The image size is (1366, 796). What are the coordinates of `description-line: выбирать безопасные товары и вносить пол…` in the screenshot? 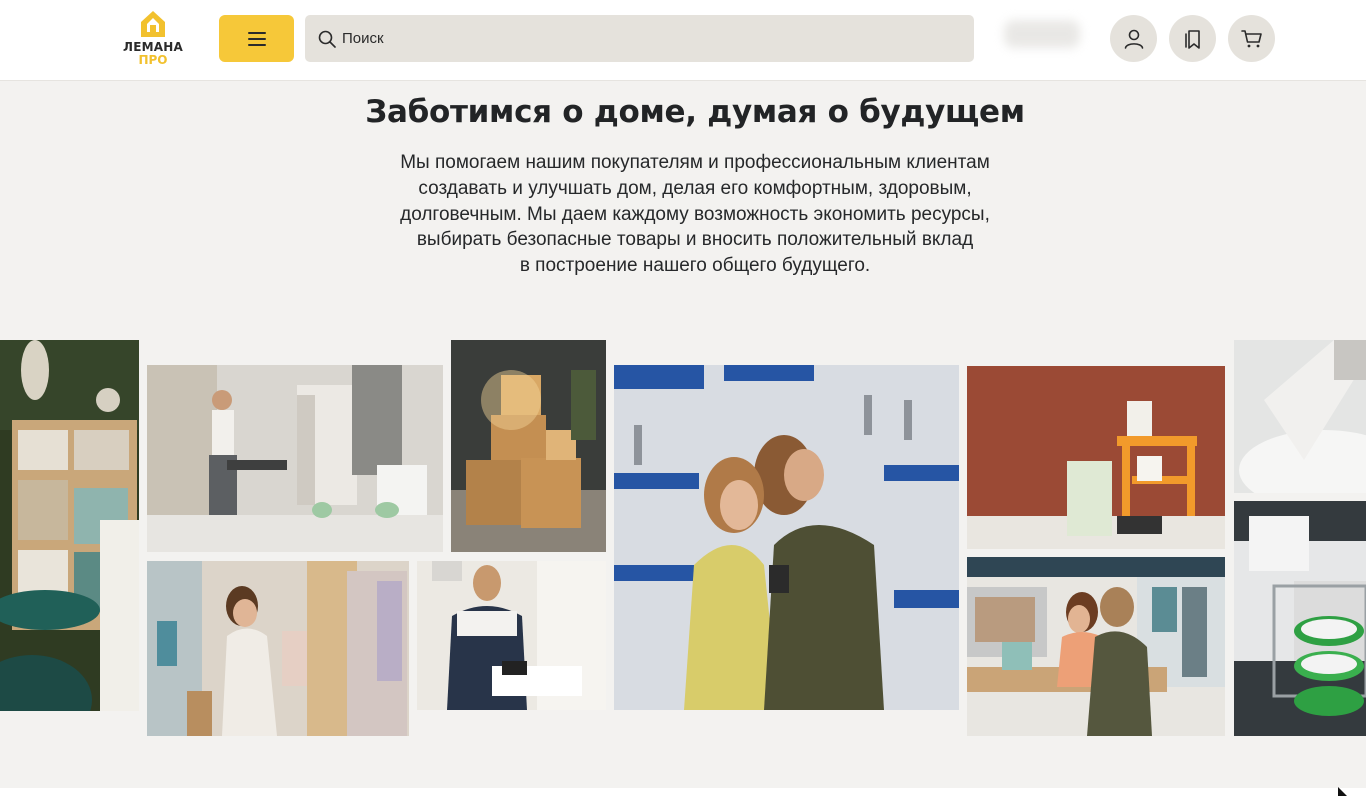 It's located at (695, 240).